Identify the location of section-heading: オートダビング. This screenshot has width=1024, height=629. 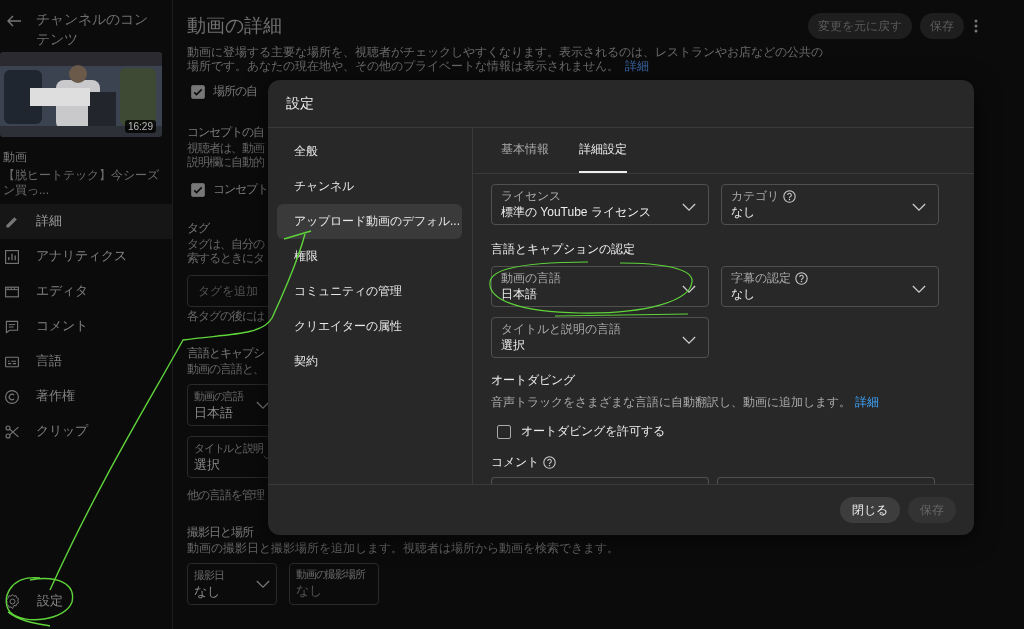
(533, 380).